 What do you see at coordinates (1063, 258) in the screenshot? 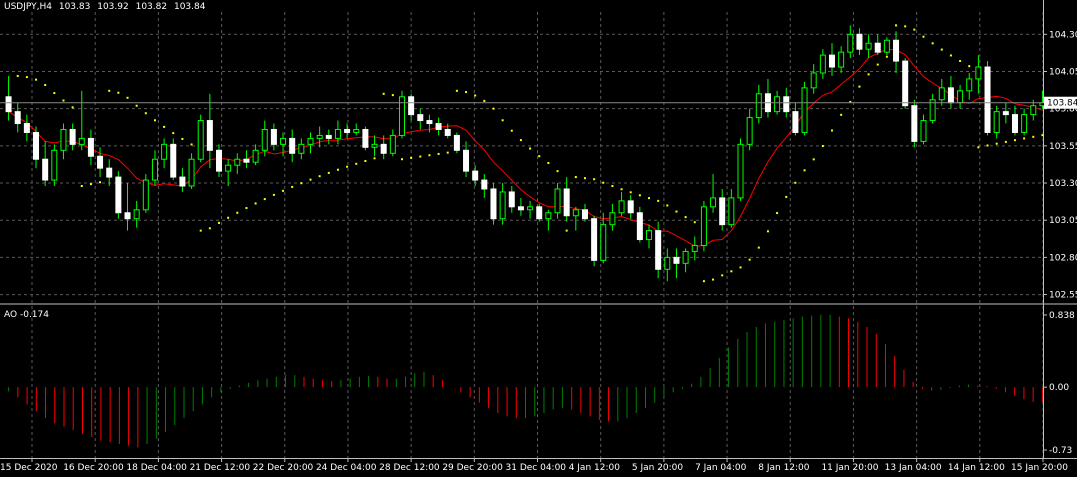
I see `price-tick-label: 102.80` at bounding box center [1063, 258].